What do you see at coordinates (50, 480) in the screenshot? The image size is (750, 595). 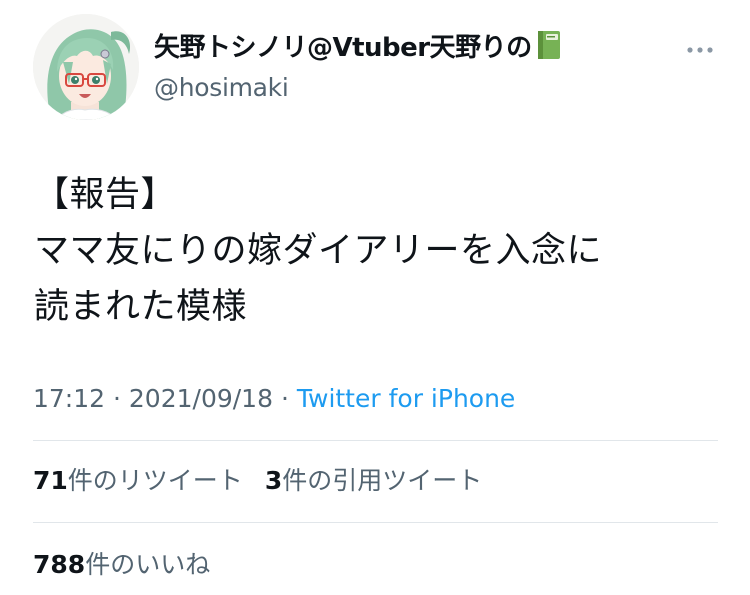 I see `retweets-count: 71` at bounding box center [50, 480].